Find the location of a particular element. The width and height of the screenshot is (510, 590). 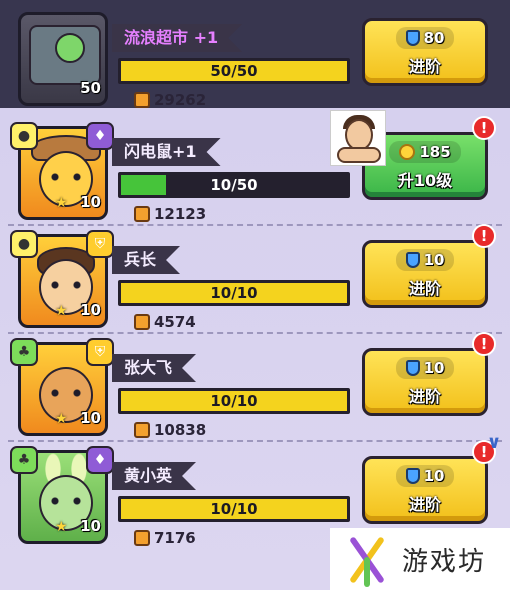

hero-name: 黄小英 is located at coordinates (148, 475).